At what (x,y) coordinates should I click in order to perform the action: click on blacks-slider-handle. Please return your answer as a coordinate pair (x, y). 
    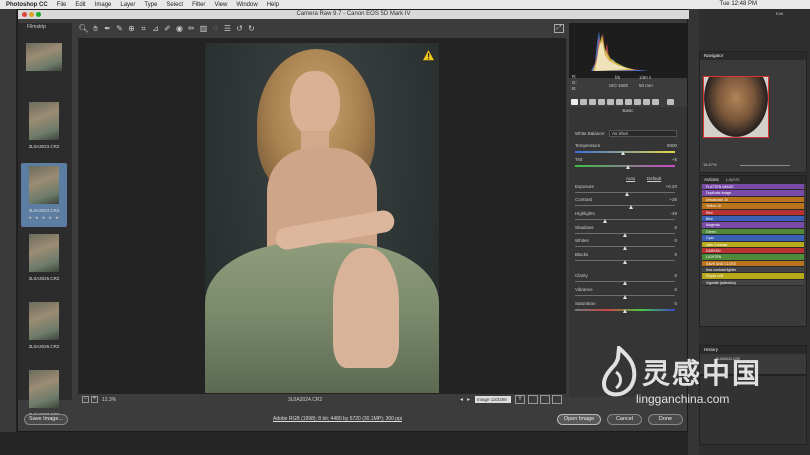
    Looking at the image, I should click on (625, 262).